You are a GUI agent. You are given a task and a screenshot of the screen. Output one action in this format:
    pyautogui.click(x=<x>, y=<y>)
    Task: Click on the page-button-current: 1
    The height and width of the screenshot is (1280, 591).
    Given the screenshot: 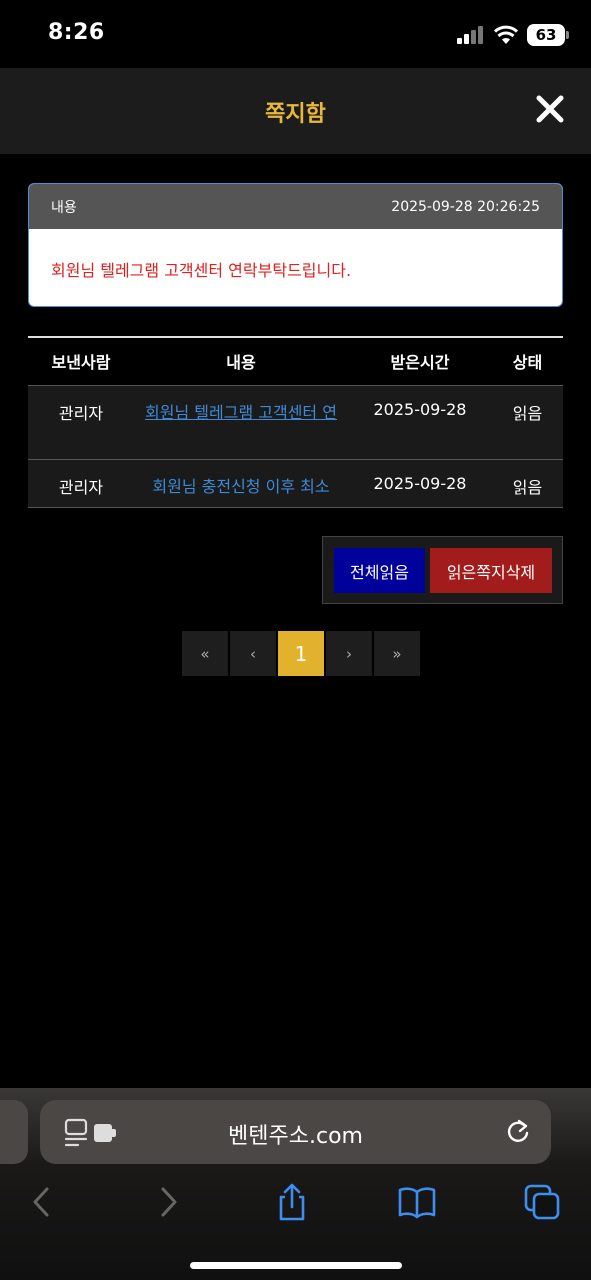 What is the action you would take?
    pyautogui.click(x=301, y=653)
    